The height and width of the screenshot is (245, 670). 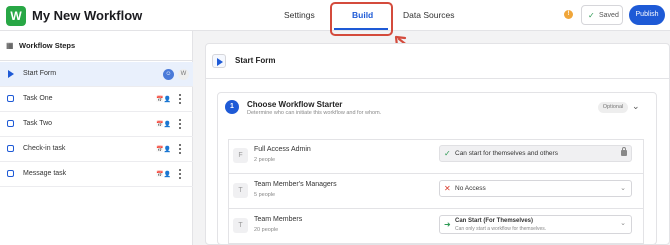 What do you see at coordinates (96, 74) in the screenshot?
I see `sidebar-item-start-form: Start Form ☺ W` at bounding box center [96, 74].